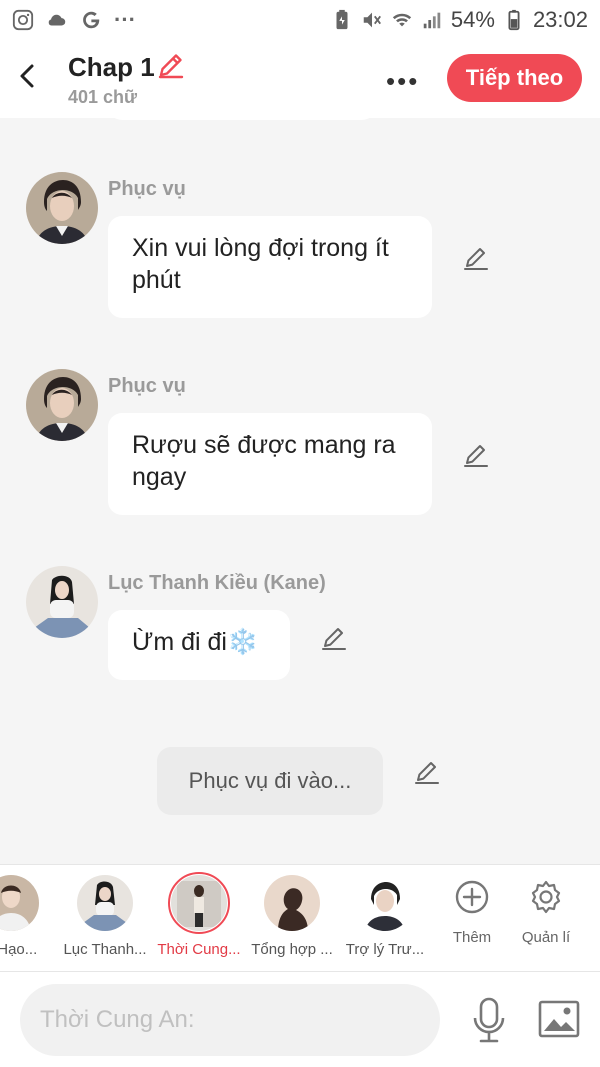 Image resolution: width=600 pixels, height=1067 pixels. What do you see at coordinates (402, 20) in the screenshot?
I see `wifi-icon` at bounding box center [402, 20].